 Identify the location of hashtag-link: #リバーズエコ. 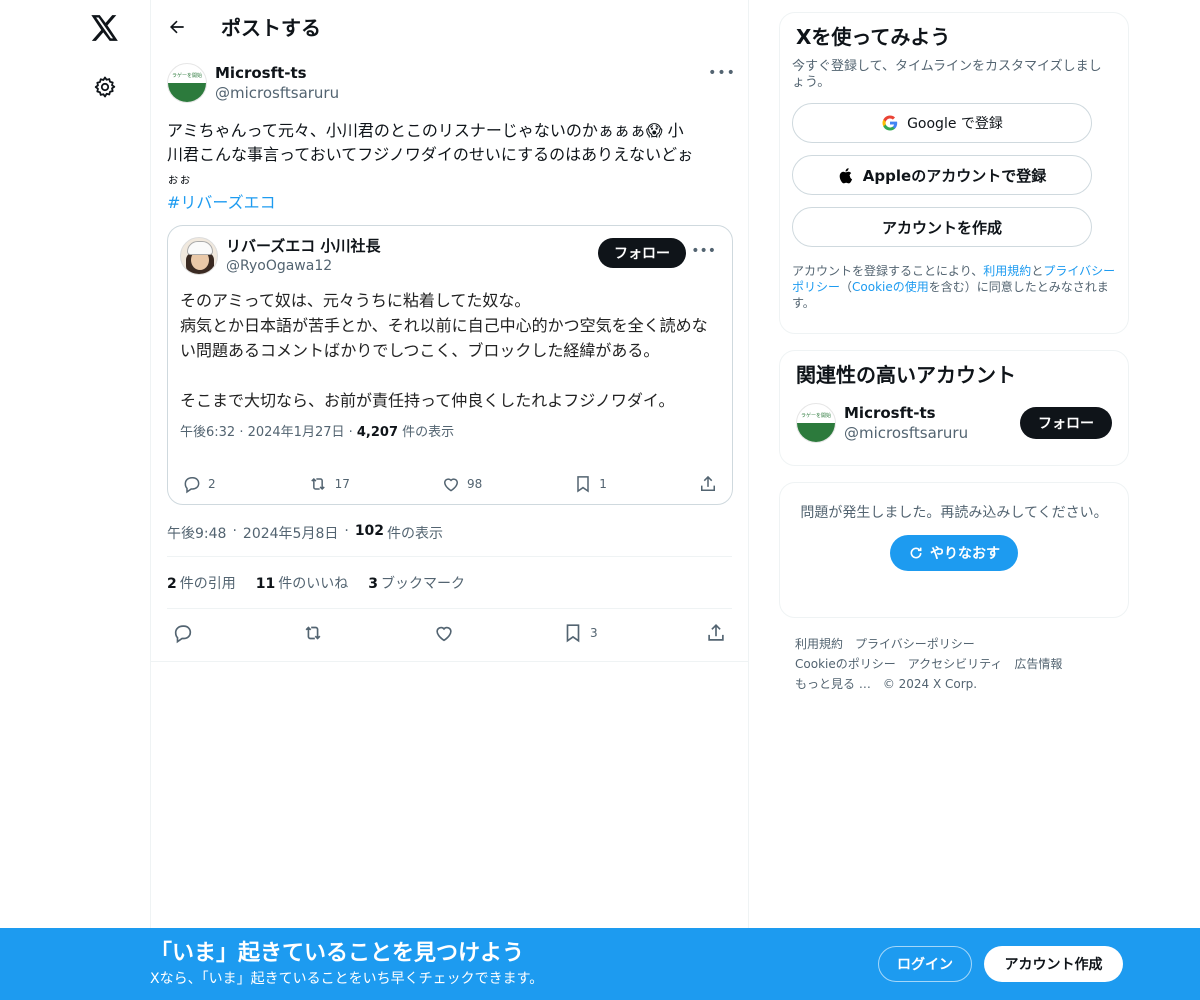
(447, 203).